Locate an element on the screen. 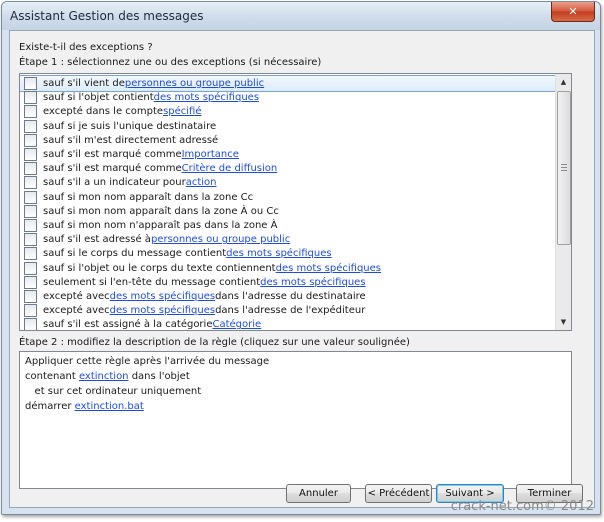 The image size is (604, 522). exception-text: sauf si mon nom apparaît dans la zone Cc is located at coordinates (148, 197).